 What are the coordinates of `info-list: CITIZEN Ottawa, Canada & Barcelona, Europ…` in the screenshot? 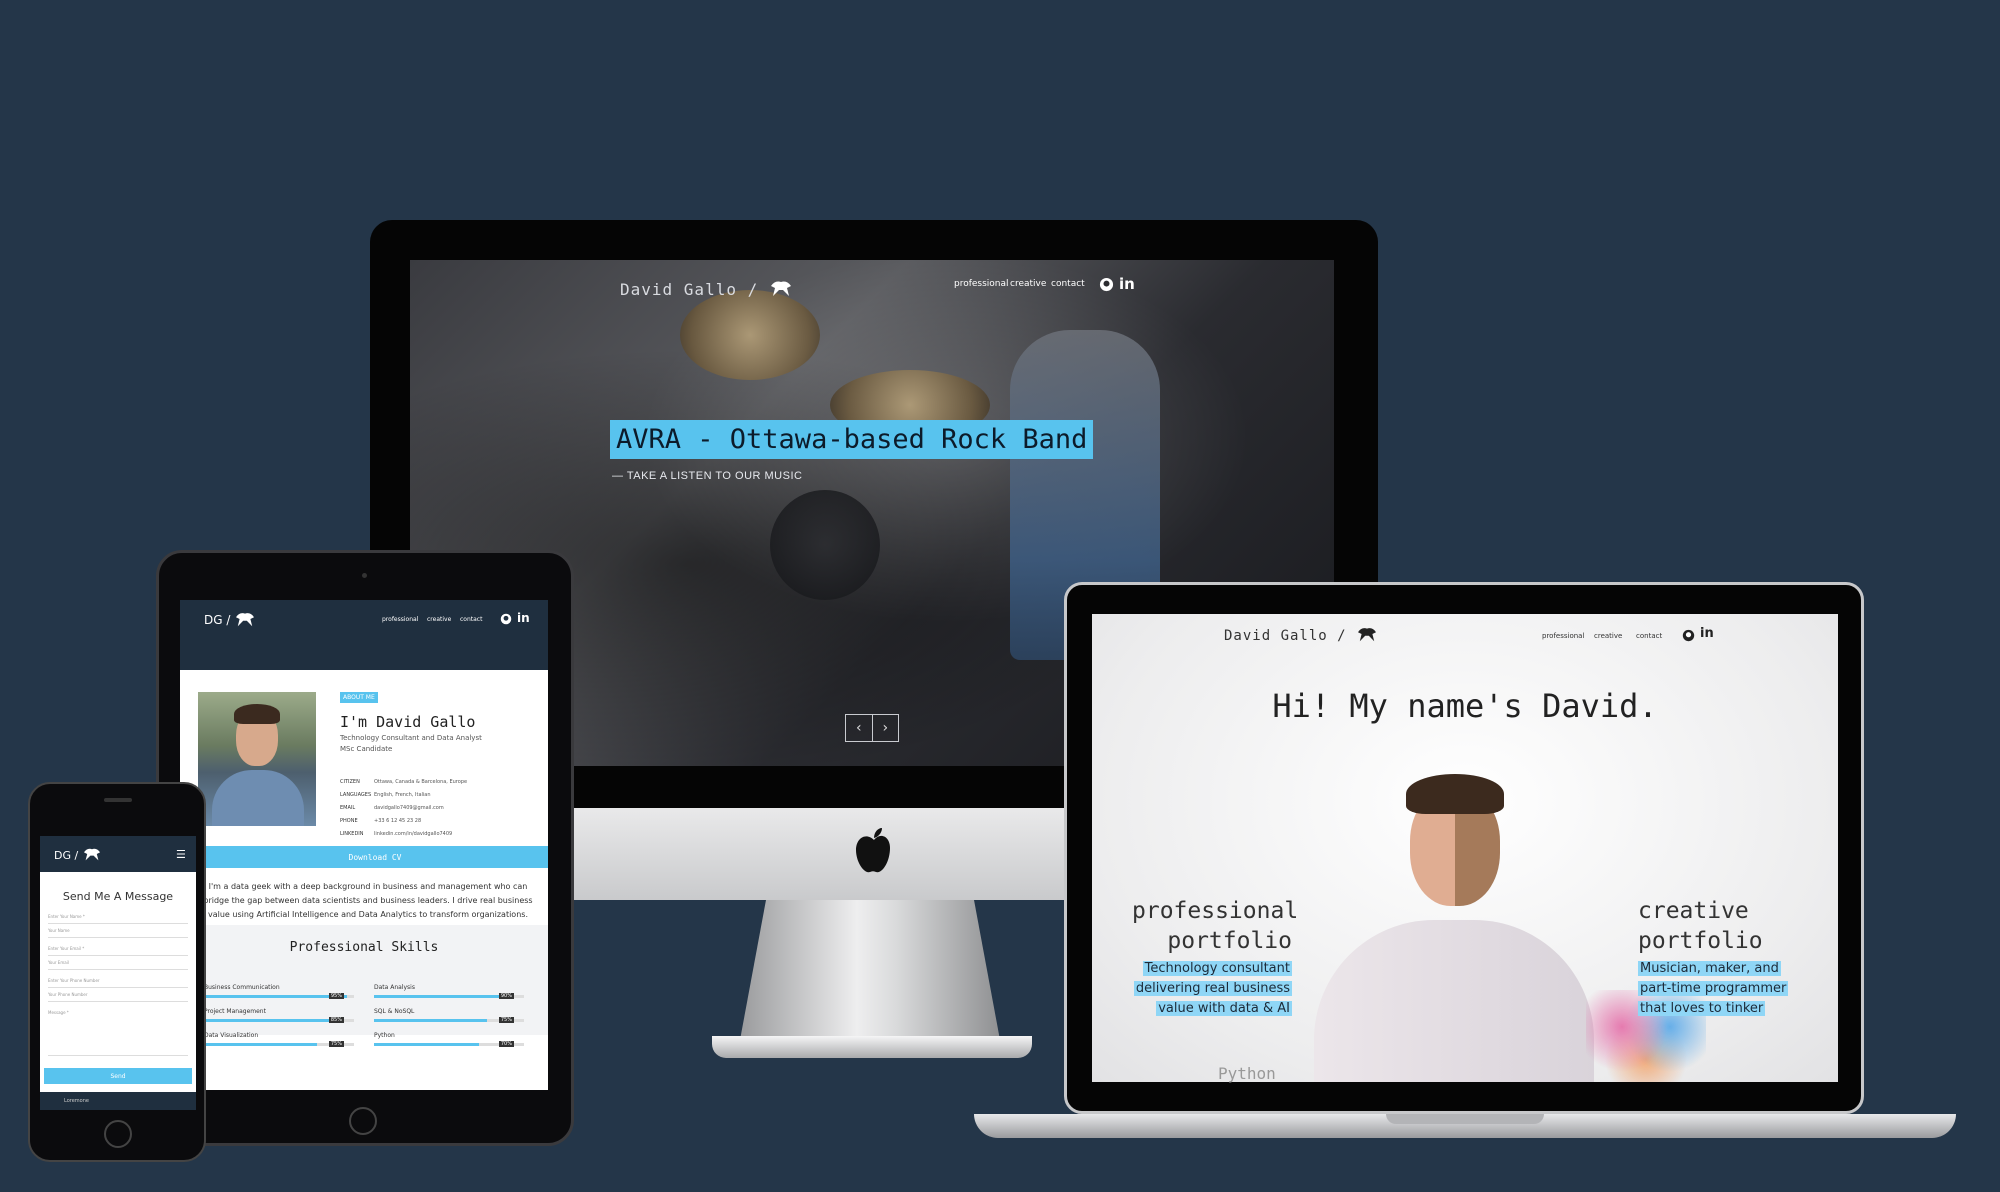 It's located at (403, 808).